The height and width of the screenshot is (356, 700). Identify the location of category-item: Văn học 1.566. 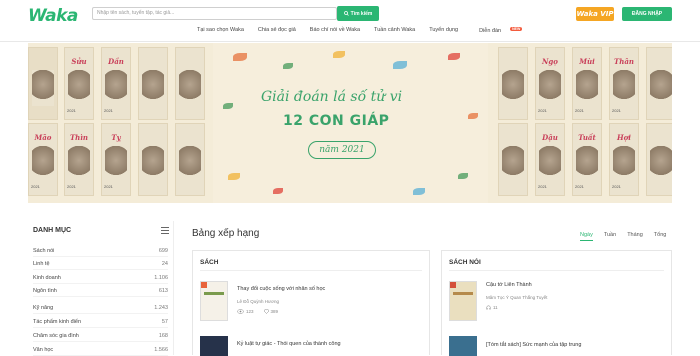
(100, 350).